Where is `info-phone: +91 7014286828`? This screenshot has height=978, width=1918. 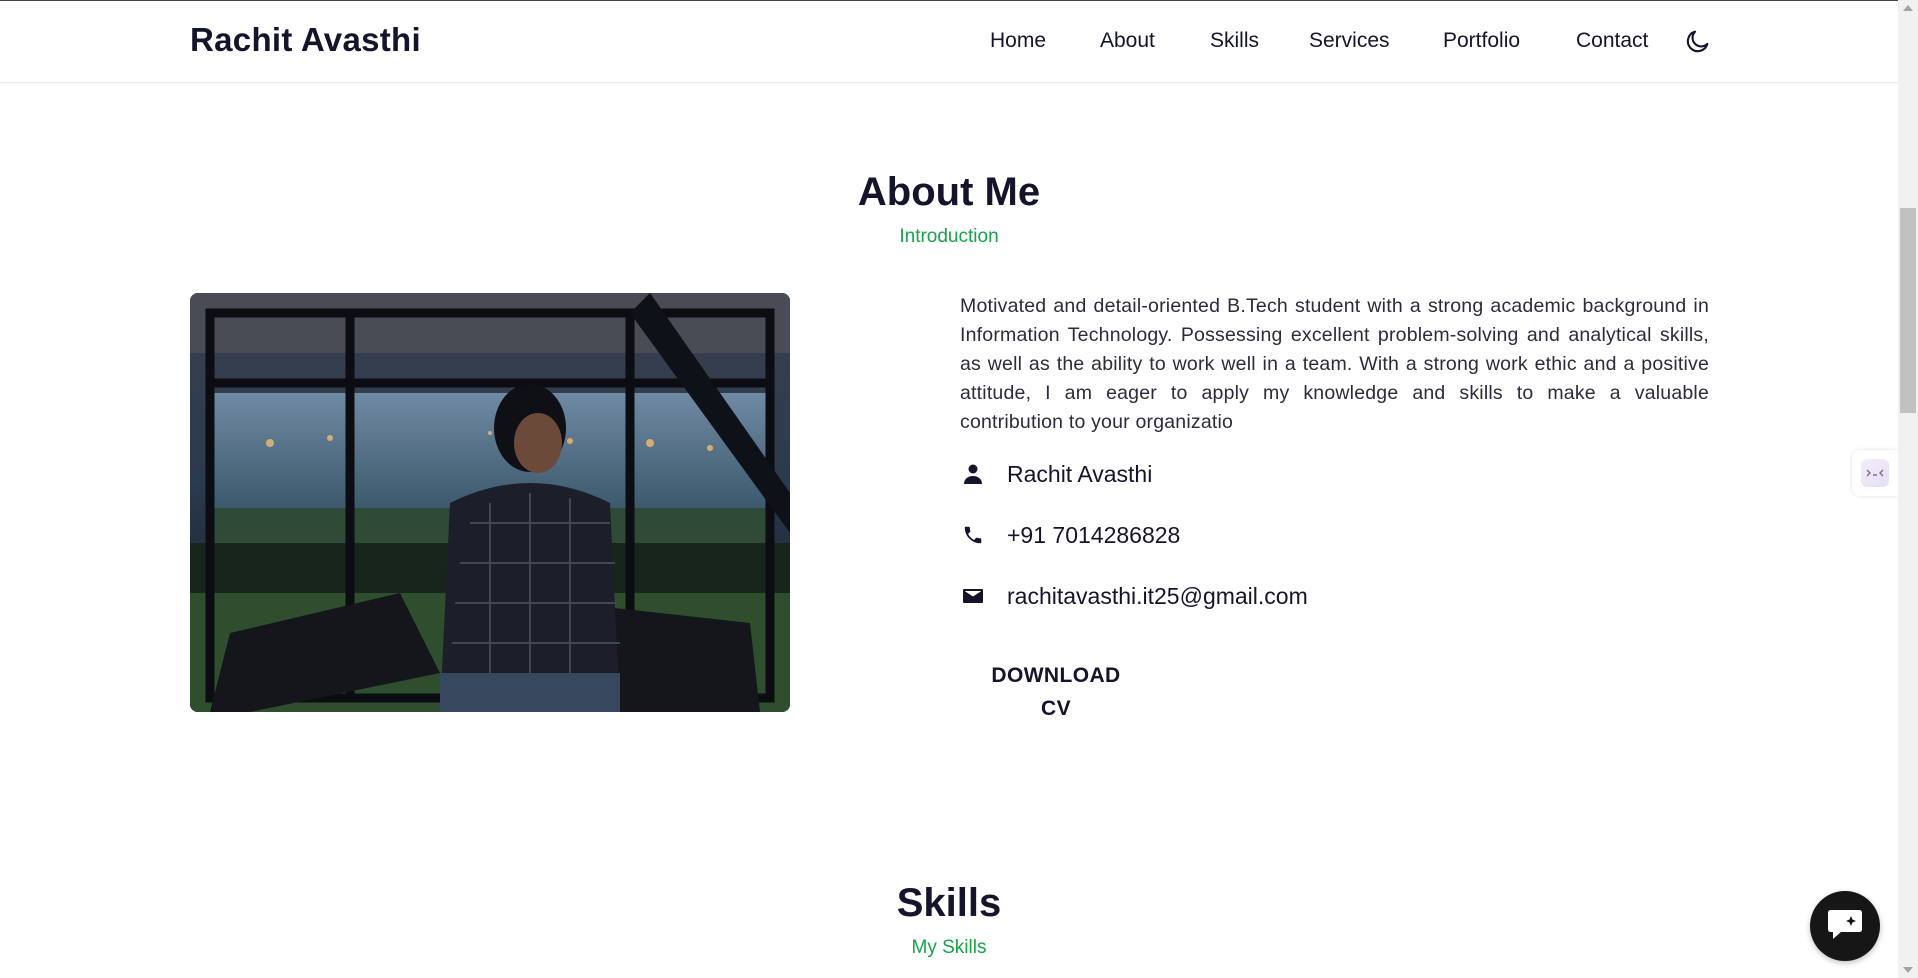
info-phone: +91 7014286828 is located at coordinates (1094, 534).